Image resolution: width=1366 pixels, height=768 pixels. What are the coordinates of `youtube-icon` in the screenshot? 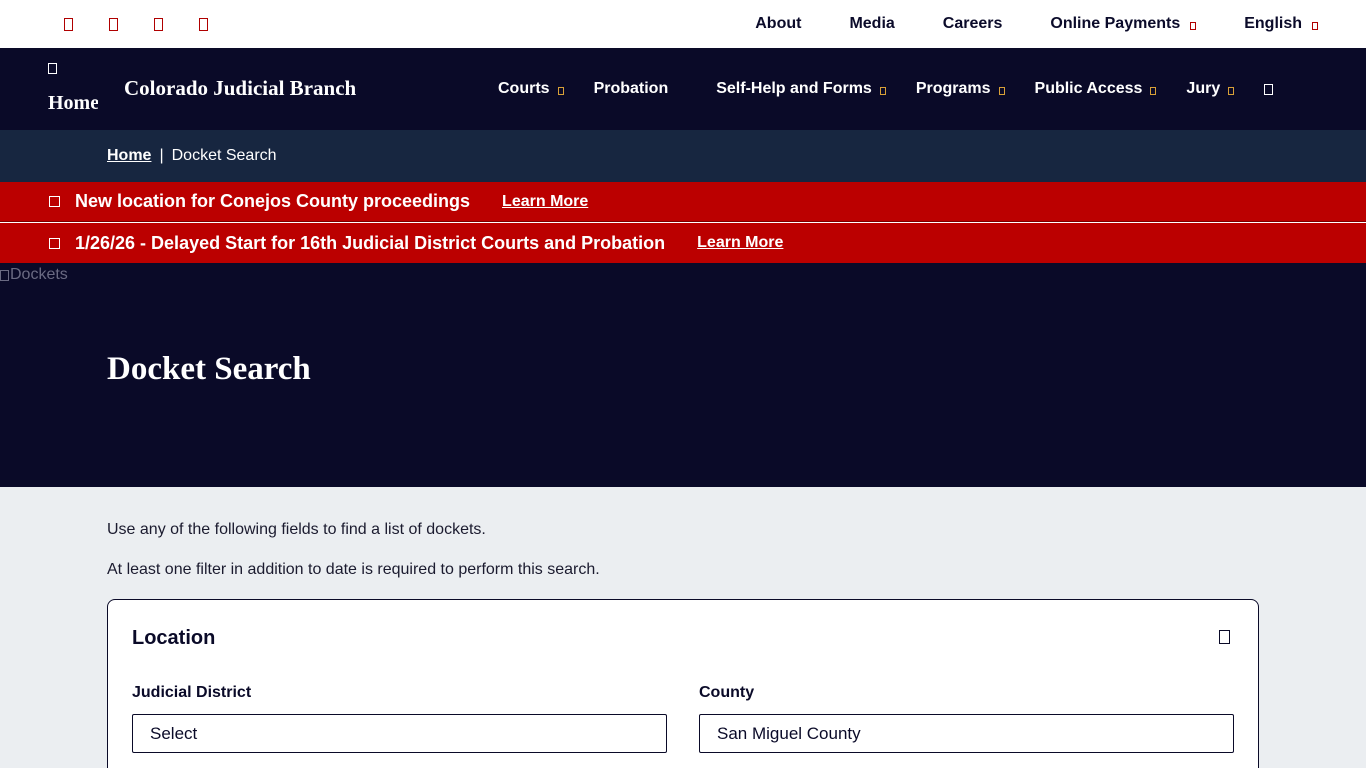 It's located at (158, 24).